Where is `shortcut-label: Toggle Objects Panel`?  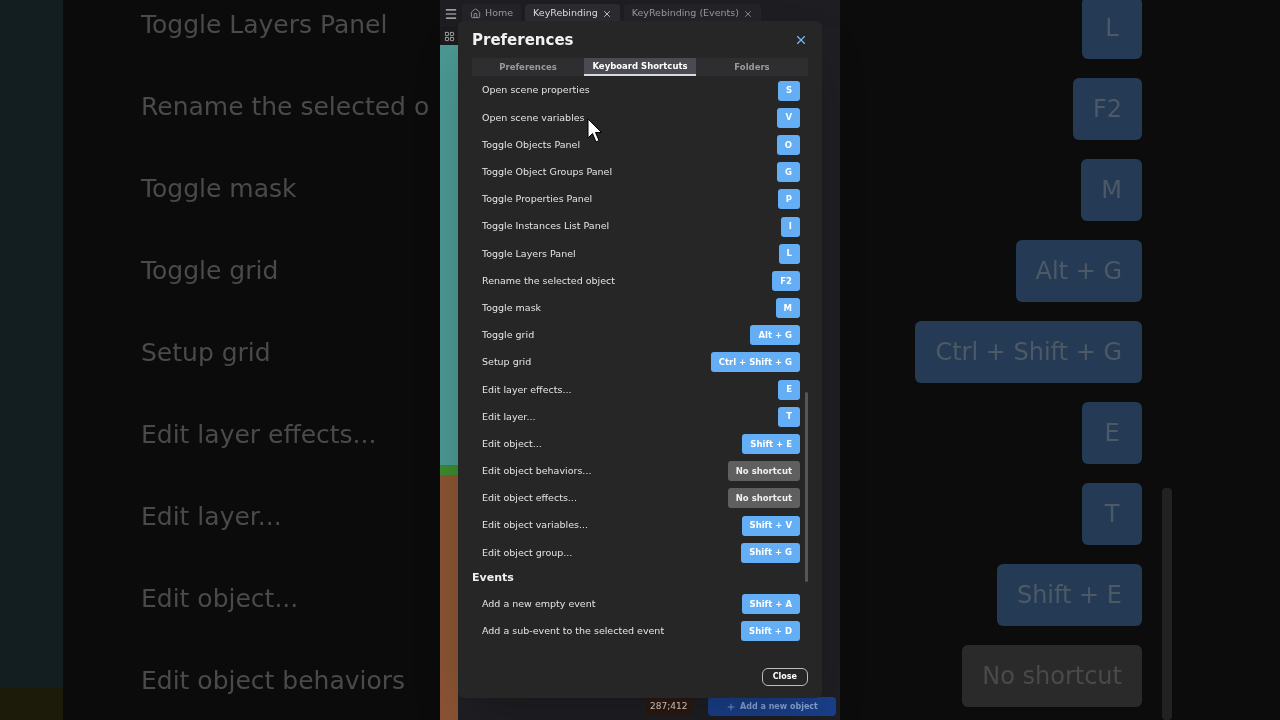
shortcut-label: Toggle Objects Panel is located at coordinates (531, 144).